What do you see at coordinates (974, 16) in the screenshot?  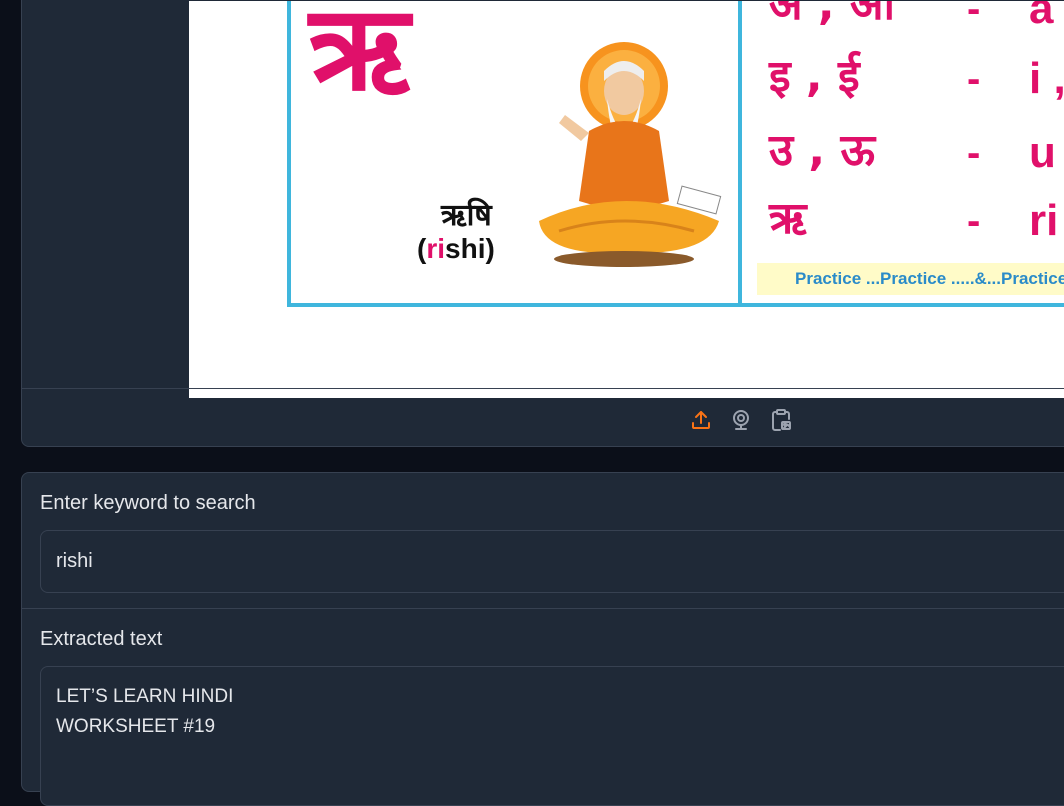 I see `vowel-row-1-dash: -` at bounding box center [974, 16].